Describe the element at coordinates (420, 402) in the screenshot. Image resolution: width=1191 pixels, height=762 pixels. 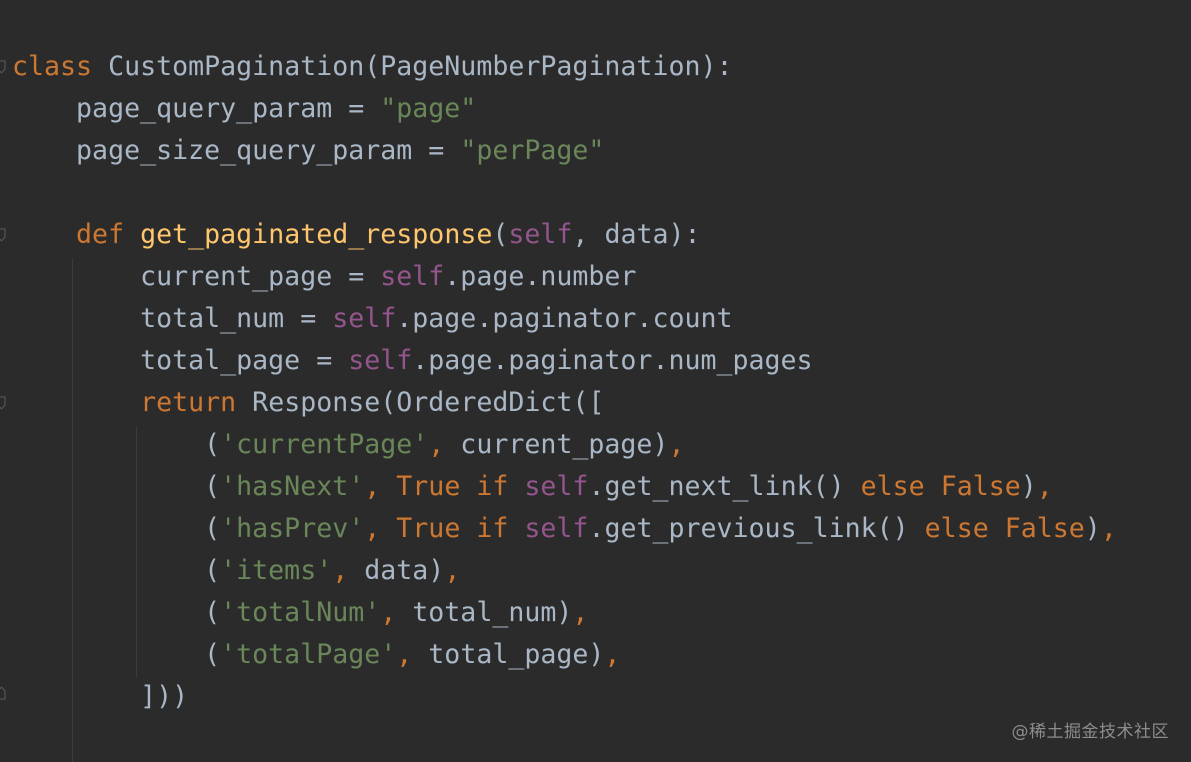
I see `code-token-plain: Response(OrderedDict([` at that location.